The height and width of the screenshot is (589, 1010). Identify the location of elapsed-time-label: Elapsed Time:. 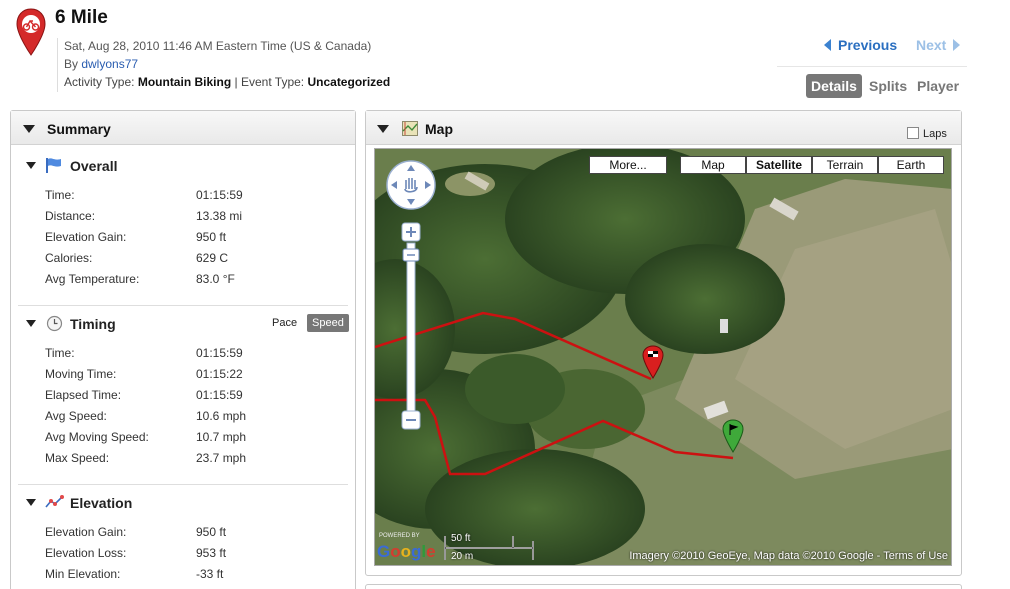
(83, 395).